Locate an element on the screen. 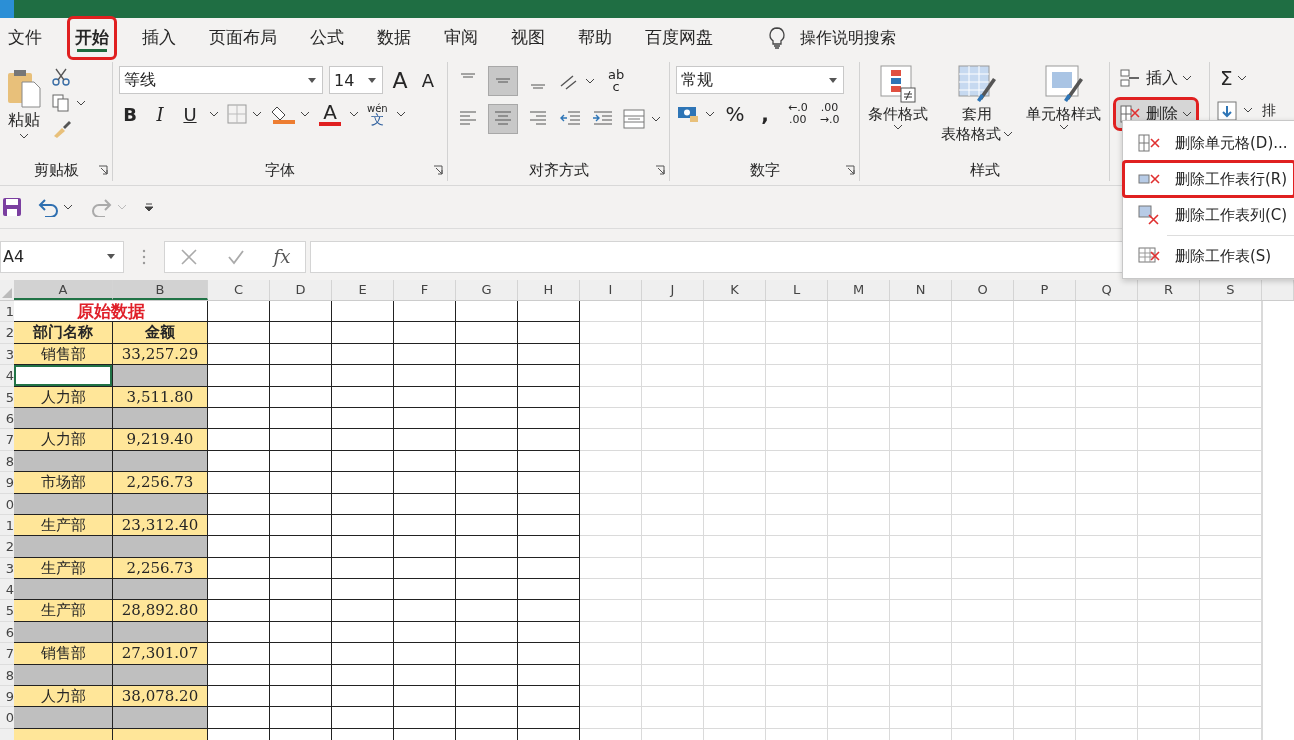 This screenshot has height=740, width=1294. merge-center-icon is located at coordinates (642, 119).